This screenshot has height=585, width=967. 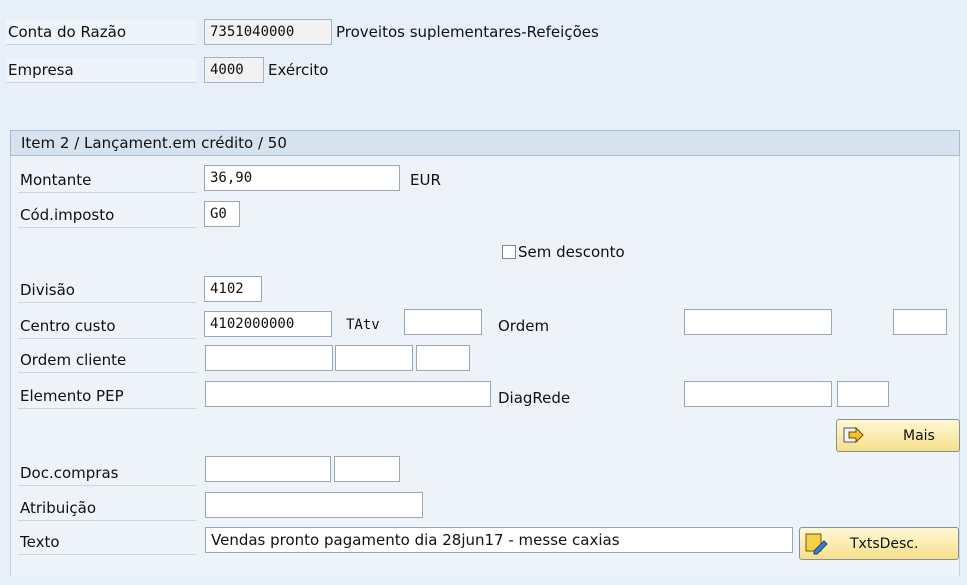 I want to click on no-discount-checkbox, so click(x=509, y=252).